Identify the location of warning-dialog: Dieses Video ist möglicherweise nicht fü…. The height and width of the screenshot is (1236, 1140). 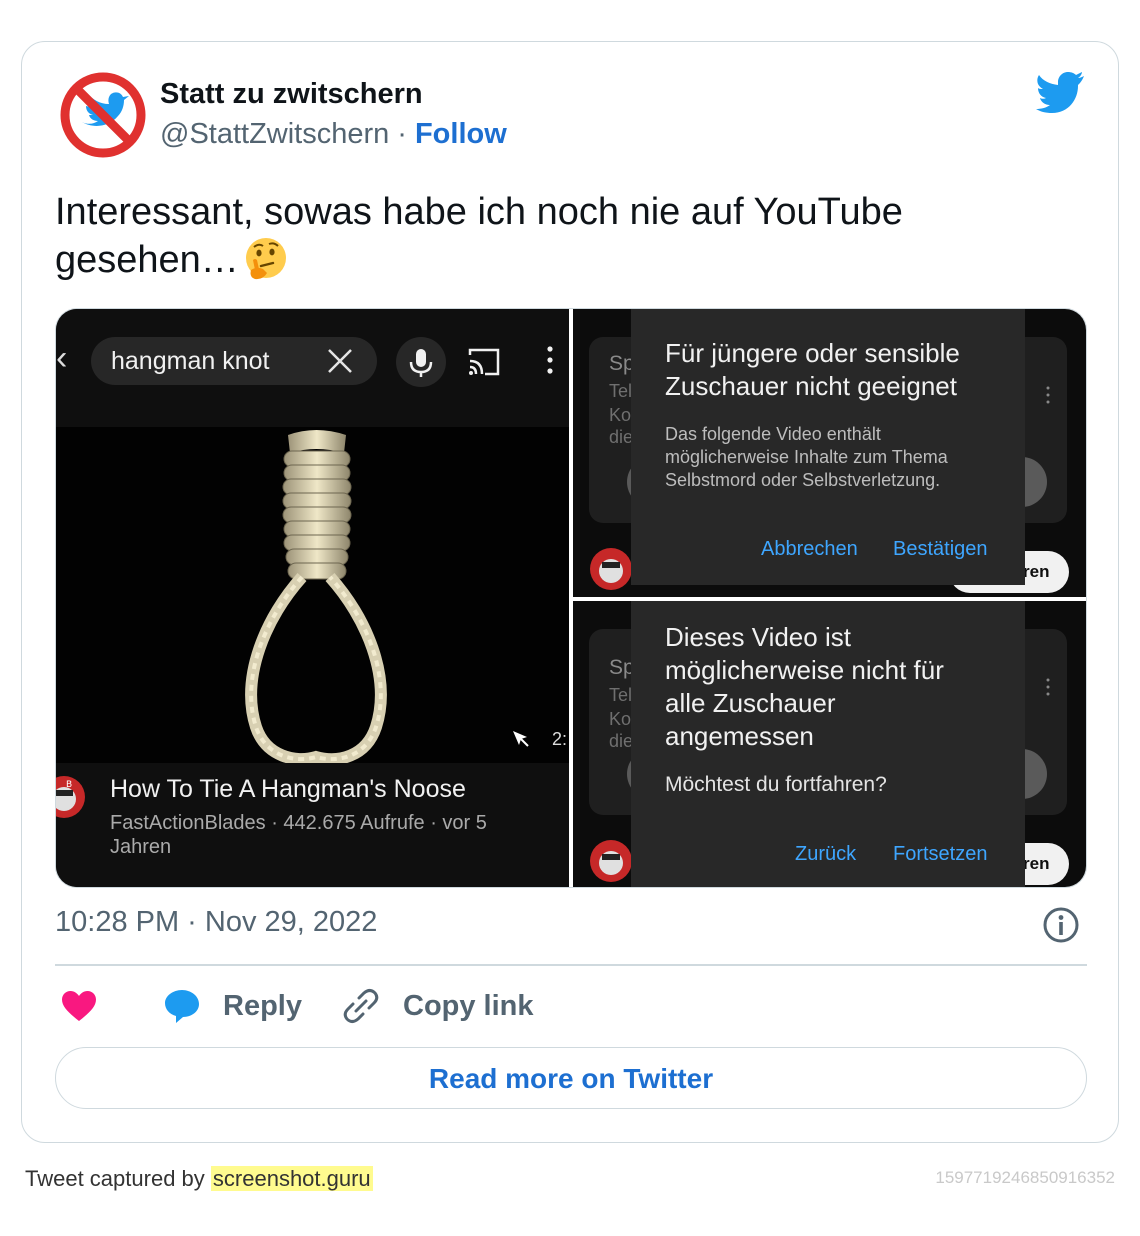
(828, 744).